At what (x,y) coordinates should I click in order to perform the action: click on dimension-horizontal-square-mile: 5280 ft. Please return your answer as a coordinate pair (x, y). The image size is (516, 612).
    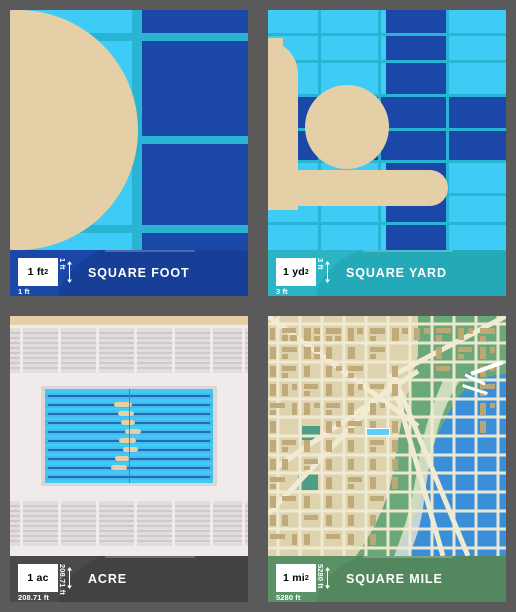
    Looking at the image, I should click on (288, 597).